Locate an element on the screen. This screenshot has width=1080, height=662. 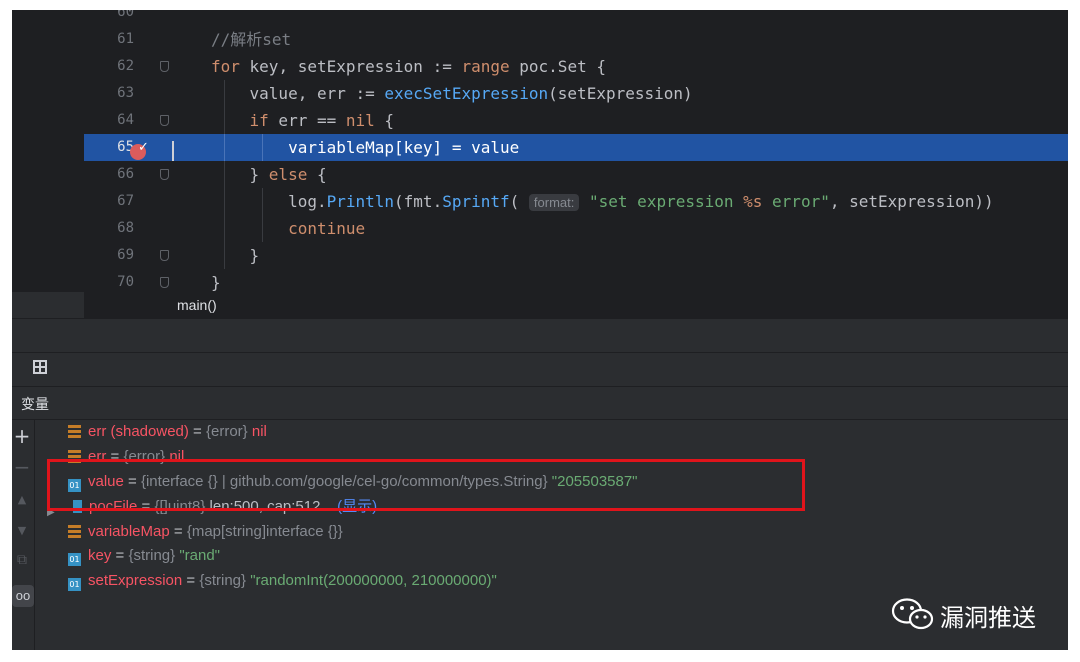
code-line: 64 if err == nil { is located at coordinates (576, 120).